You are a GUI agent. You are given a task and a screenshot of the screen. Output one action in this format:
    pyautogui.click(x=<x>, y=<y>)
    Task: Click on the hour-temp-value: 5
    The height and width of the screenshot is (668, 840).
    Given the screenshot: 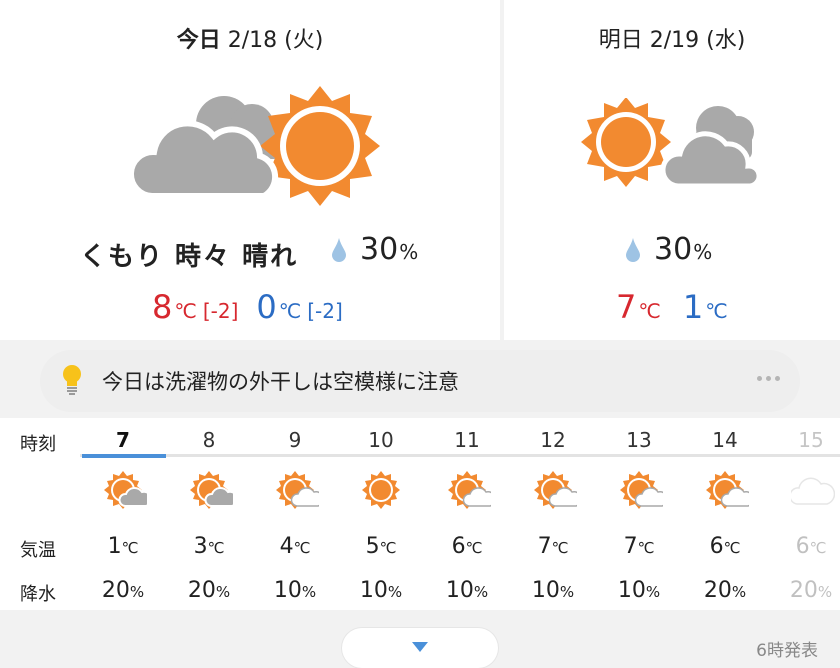 What is the action you would take?
    pyautogui.click(x=372, y=546)
    